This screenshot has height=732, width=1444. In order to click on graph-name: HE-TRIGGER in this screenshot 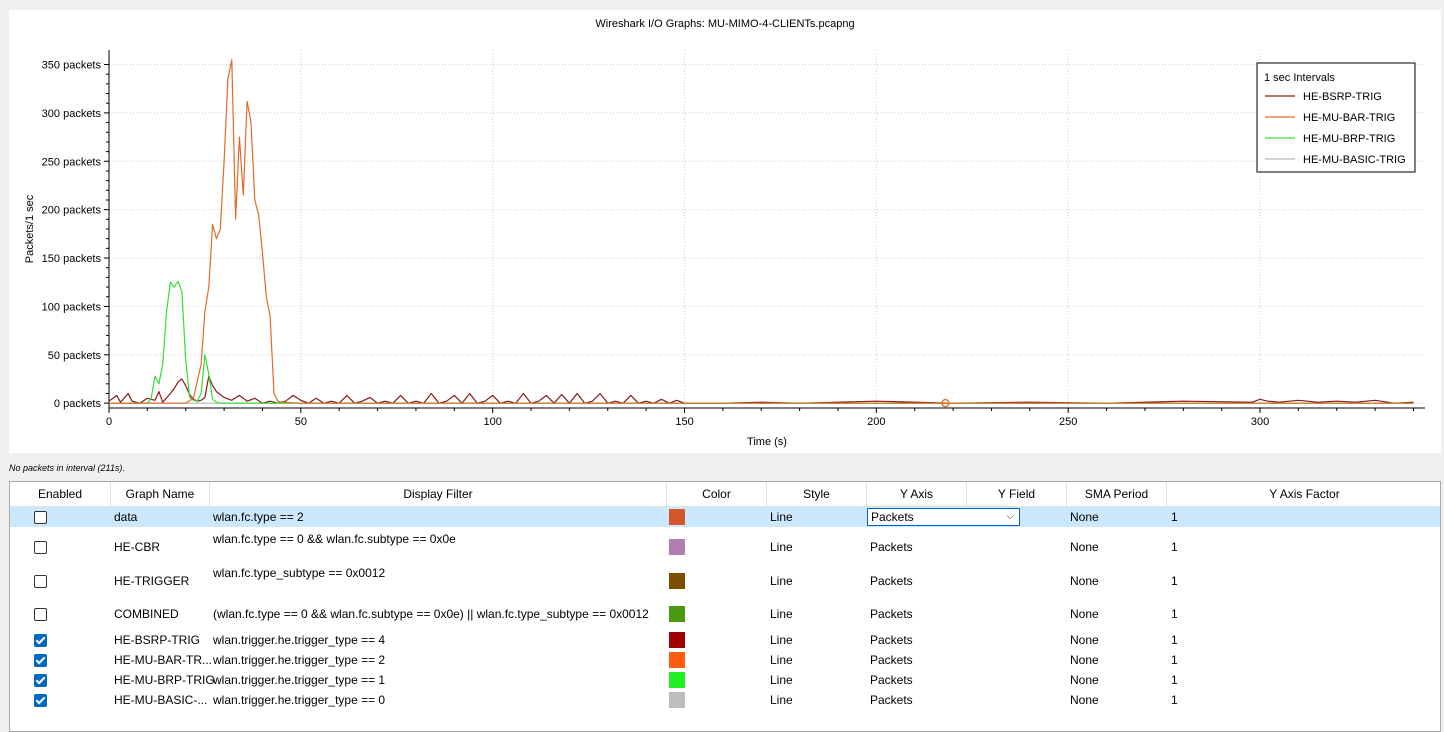, I will do `click(151, 581)`.